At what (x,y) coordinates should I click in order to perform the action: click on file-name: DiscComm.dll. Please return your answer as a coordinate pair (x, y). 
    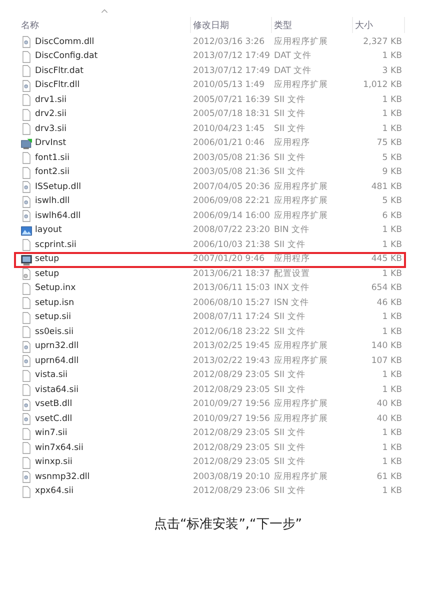
    Looking at the image, I should click on (64, 42).